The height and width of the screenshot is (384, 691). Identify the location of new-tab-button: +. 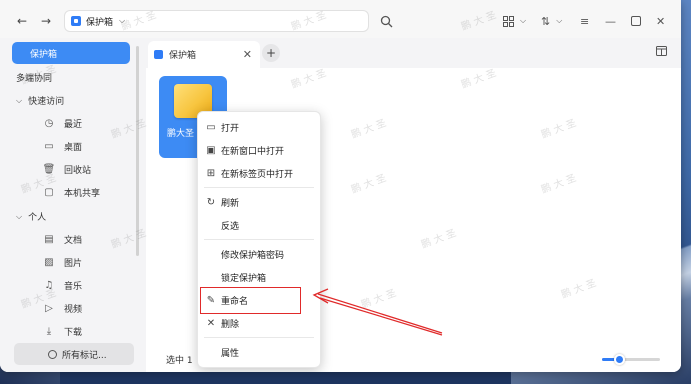
(271, 53).